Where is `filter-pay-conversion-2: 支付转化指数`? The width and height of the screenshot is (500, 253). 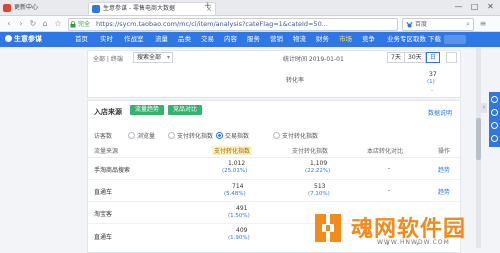 filter-pay-conversion-2: 支付转化指数 is located at coordinates (295, 135).